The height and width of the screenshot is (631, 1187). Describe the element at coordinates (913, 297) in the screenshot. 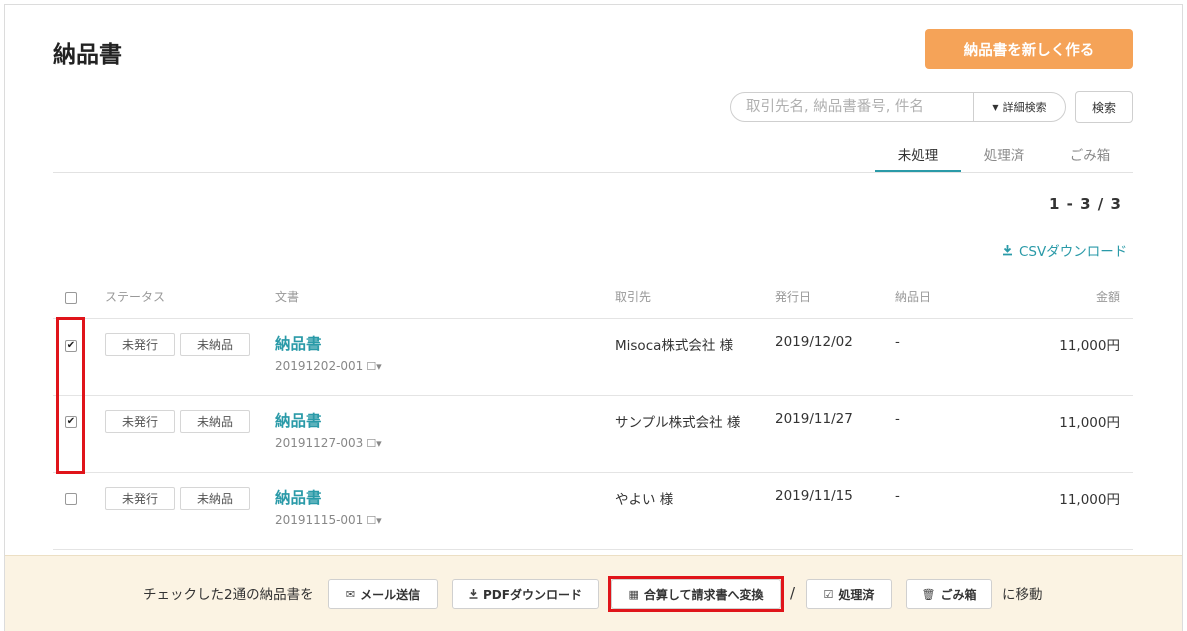

I see `column-header-delivery-date: 納品日` at that location.